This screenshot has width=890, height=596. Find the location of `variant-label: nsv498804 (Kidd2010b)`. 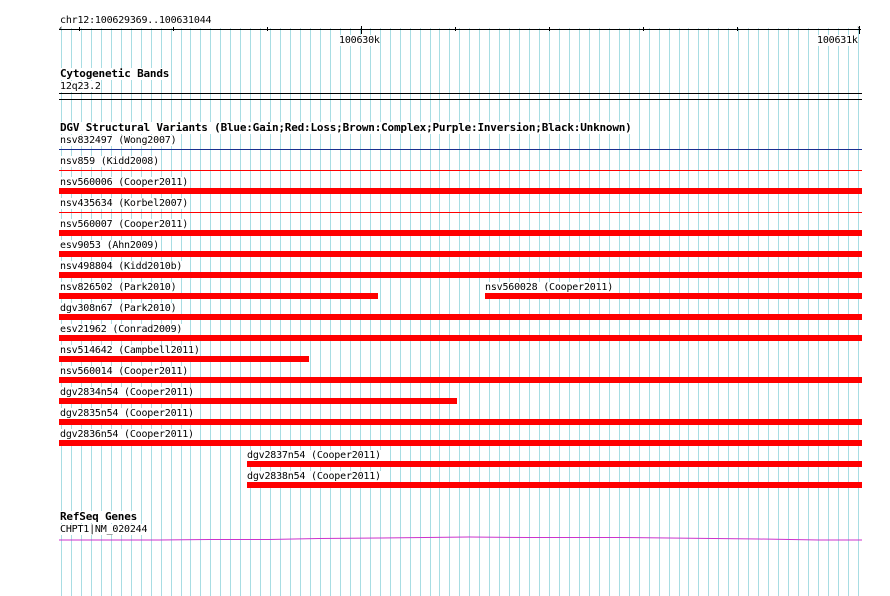

variant-label: nsv498804 (Kidd2010b) is located at coordinates (121, 266).